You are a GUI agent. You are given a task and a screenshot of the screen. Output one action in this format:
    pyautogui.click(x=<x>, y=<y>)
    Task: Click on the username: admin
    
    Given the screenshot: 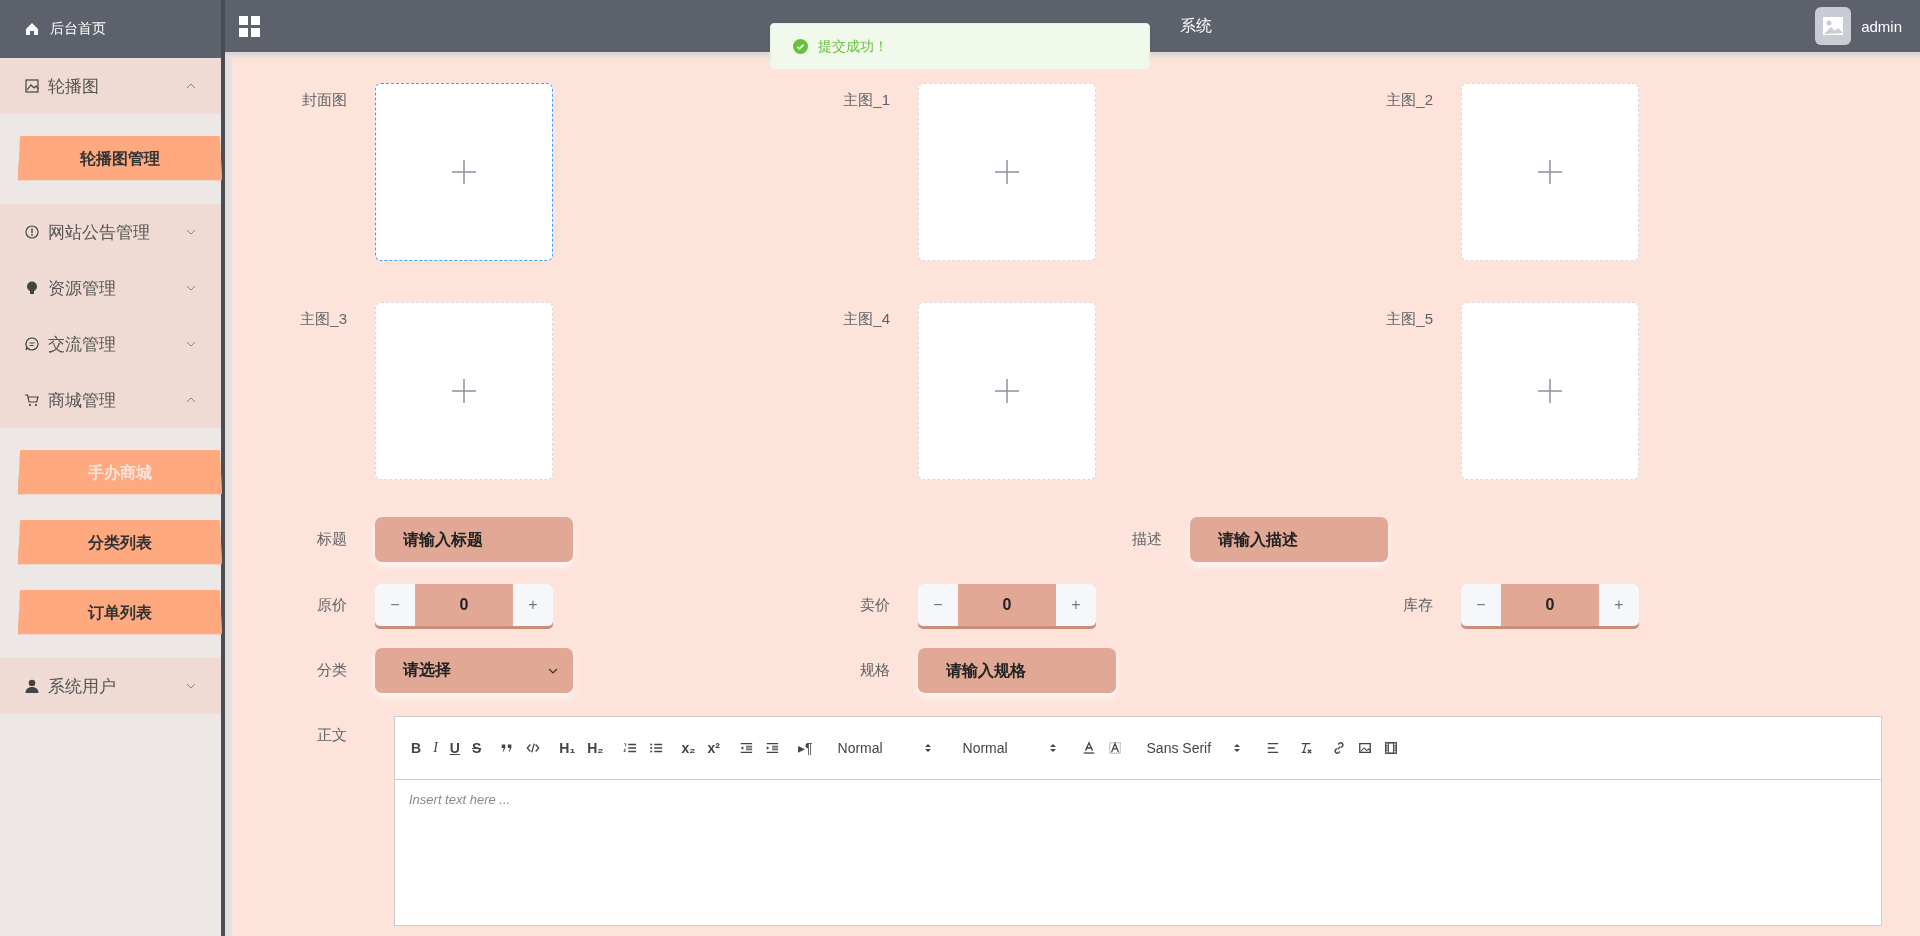 What is the action you would take?
    pyautogui.click(x=1881, y=26)
    